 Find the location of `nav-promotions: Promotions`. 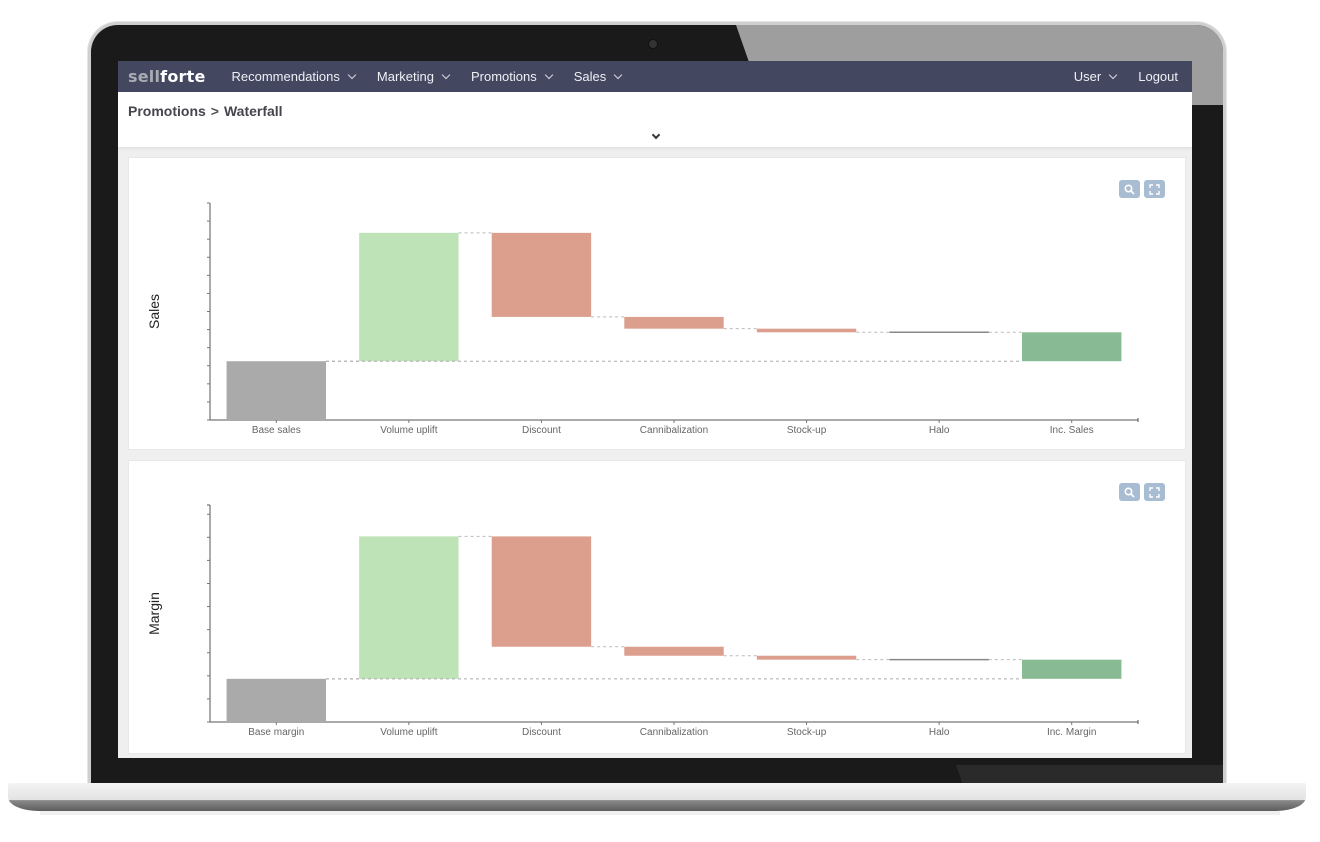

nav-promotions: Promotions is located at coordinates (511, 76).